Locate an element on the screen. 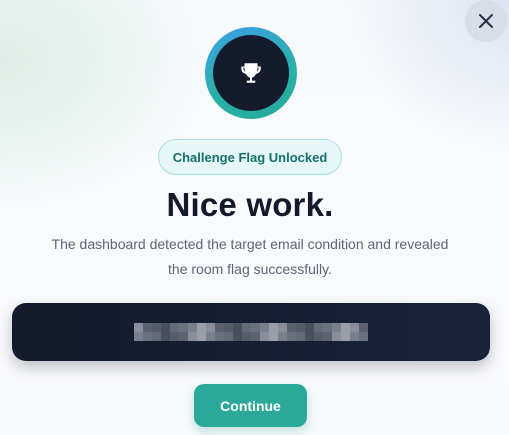 Image resolution: width=509 pixels, height=435 pixels. trophy-badge-inner is located at coordinates (251, 73).